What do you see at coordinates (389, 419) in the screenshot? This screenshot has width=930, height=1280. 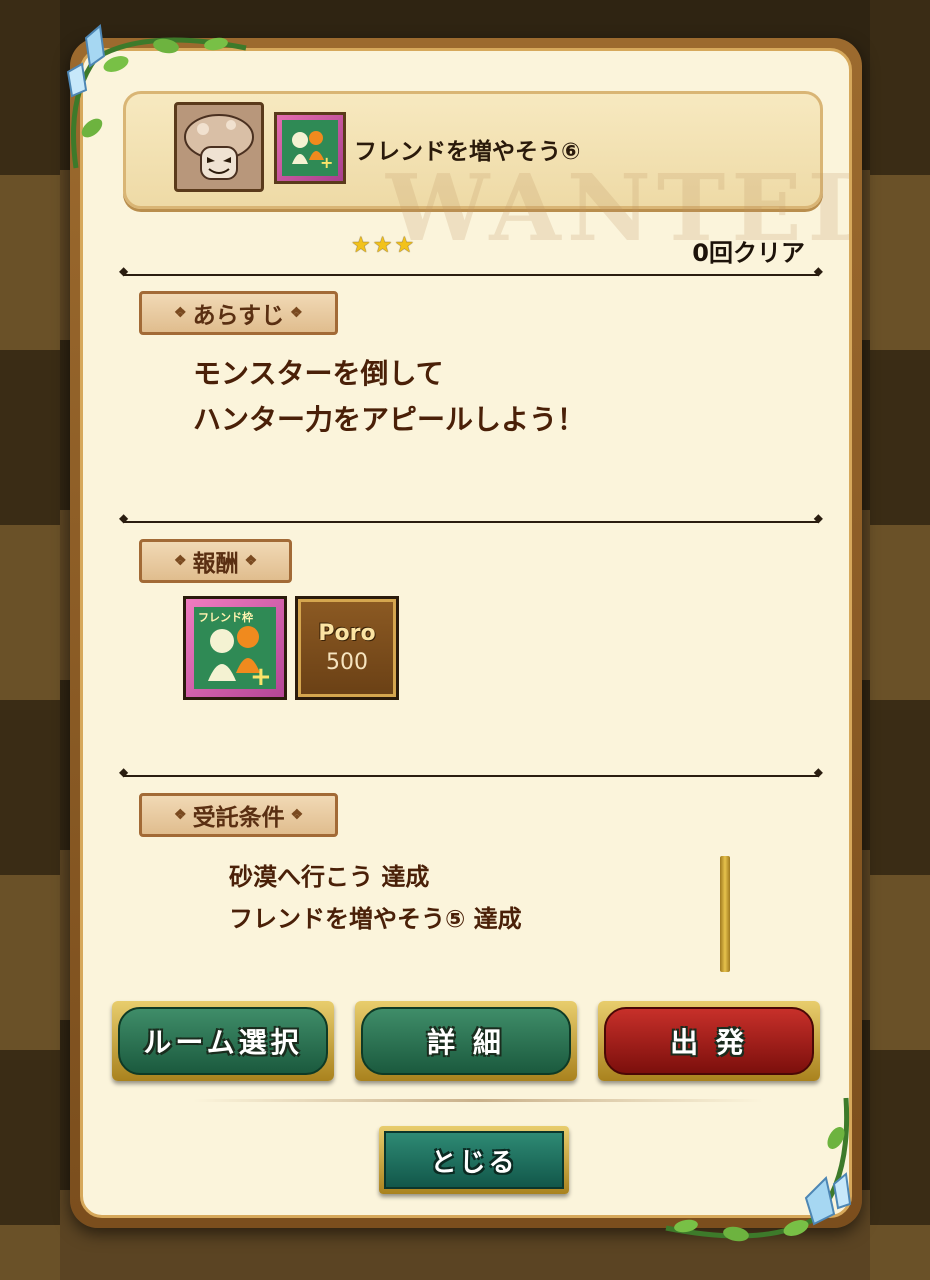 I see `story-line: ハンター力をアピールしよう！` at bounding box center [389, 419].